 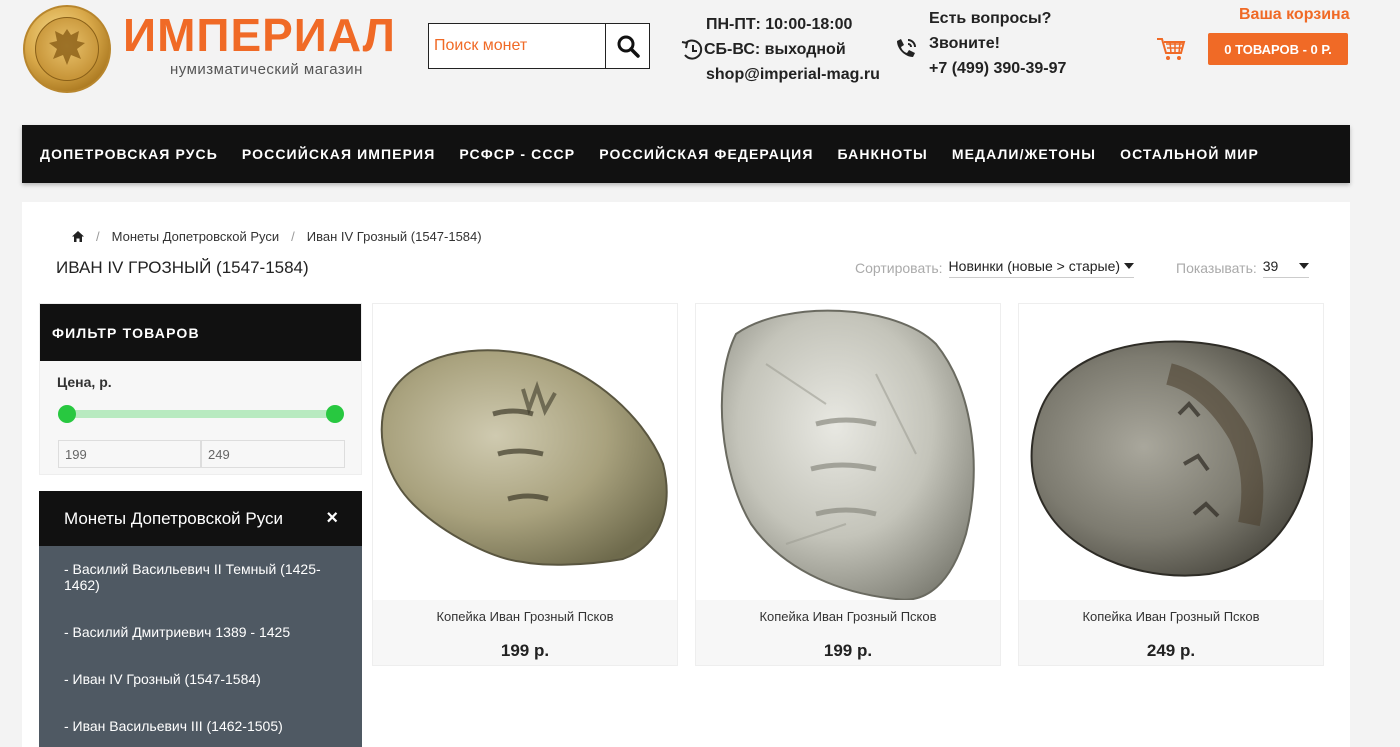 I want to click on sort-label: Сортировать:, so click(x=899, y=268).